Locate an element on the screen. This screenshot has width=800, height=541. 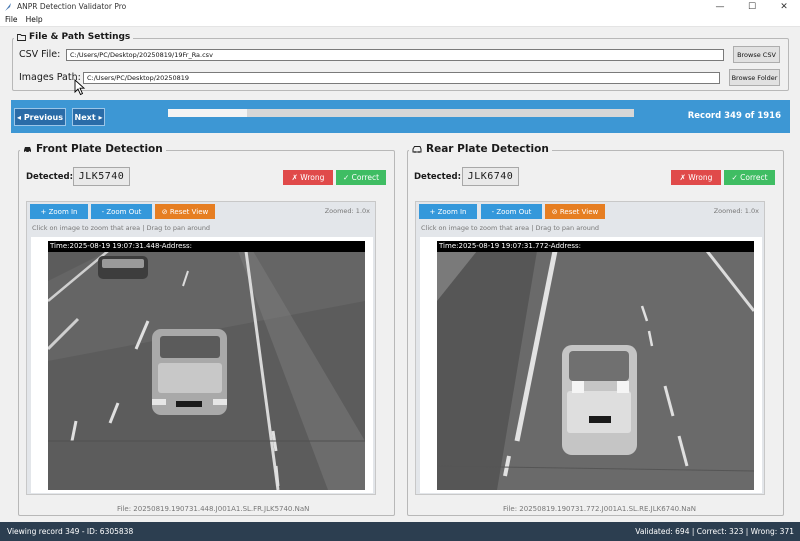
images-path-field: C:/Users/PC/Desktop/20250819 is located at coordinates (401, 78).